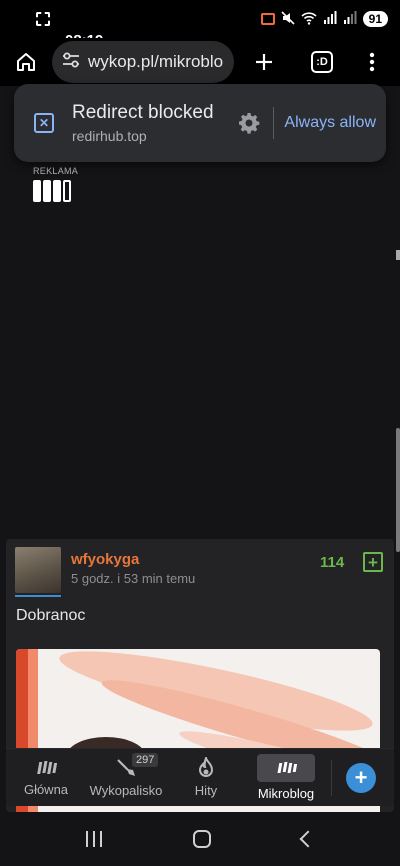  I want to click on plus-vote-button: +, so click(373, 562).